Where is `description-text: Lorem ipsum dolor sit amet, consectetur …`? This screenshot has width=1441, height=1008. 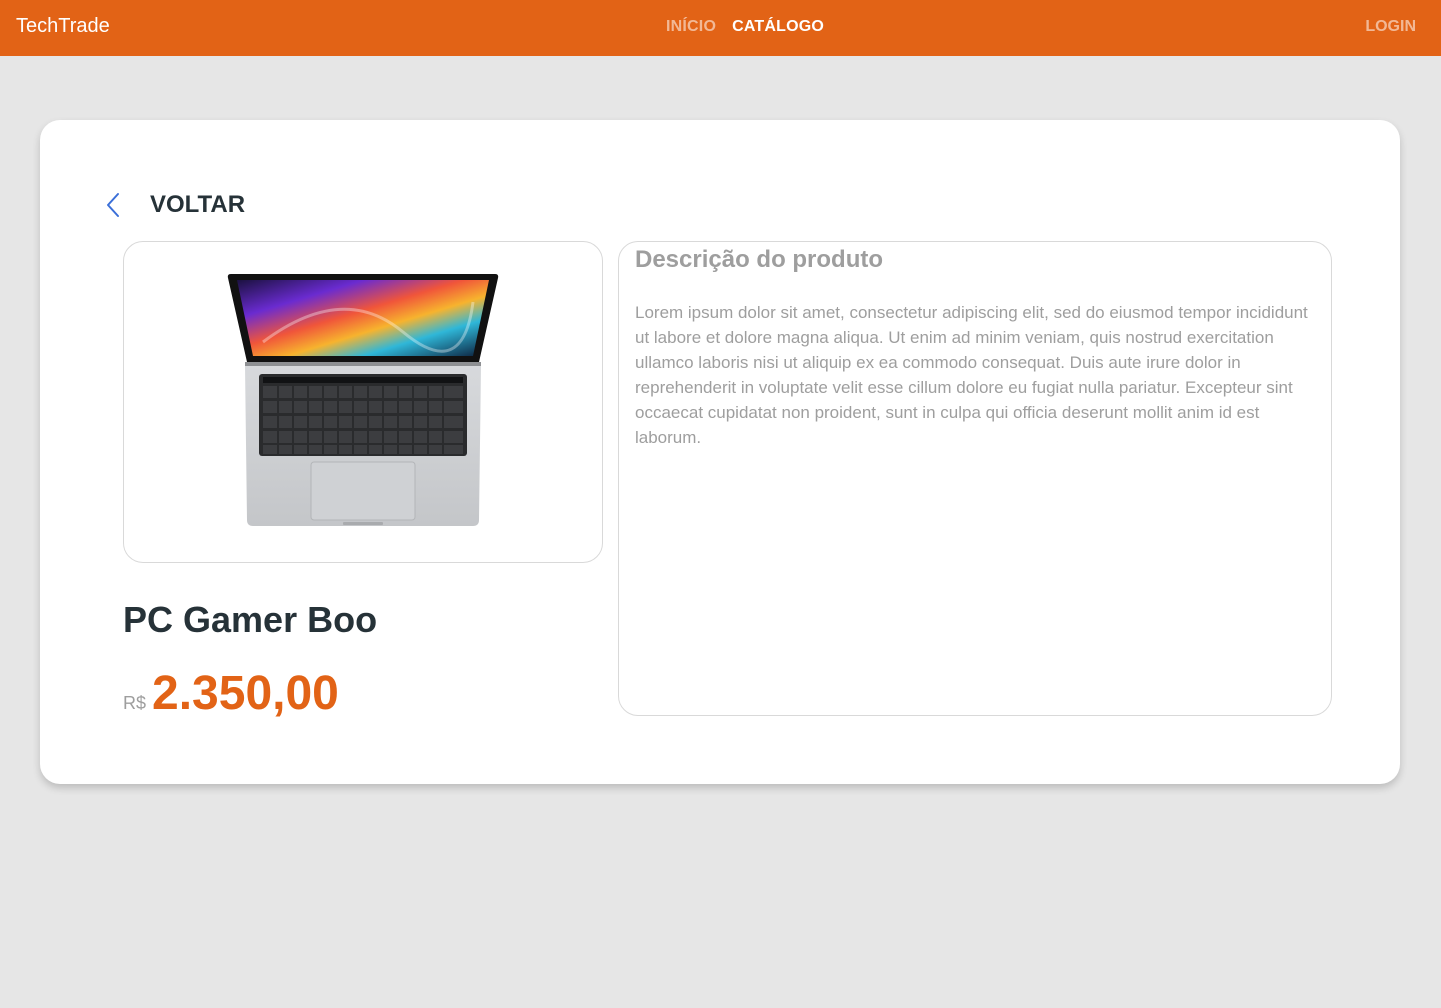 description-text: Lorem ipsum dolor sit amet, consectetur … is located at coordinates (971, 375).